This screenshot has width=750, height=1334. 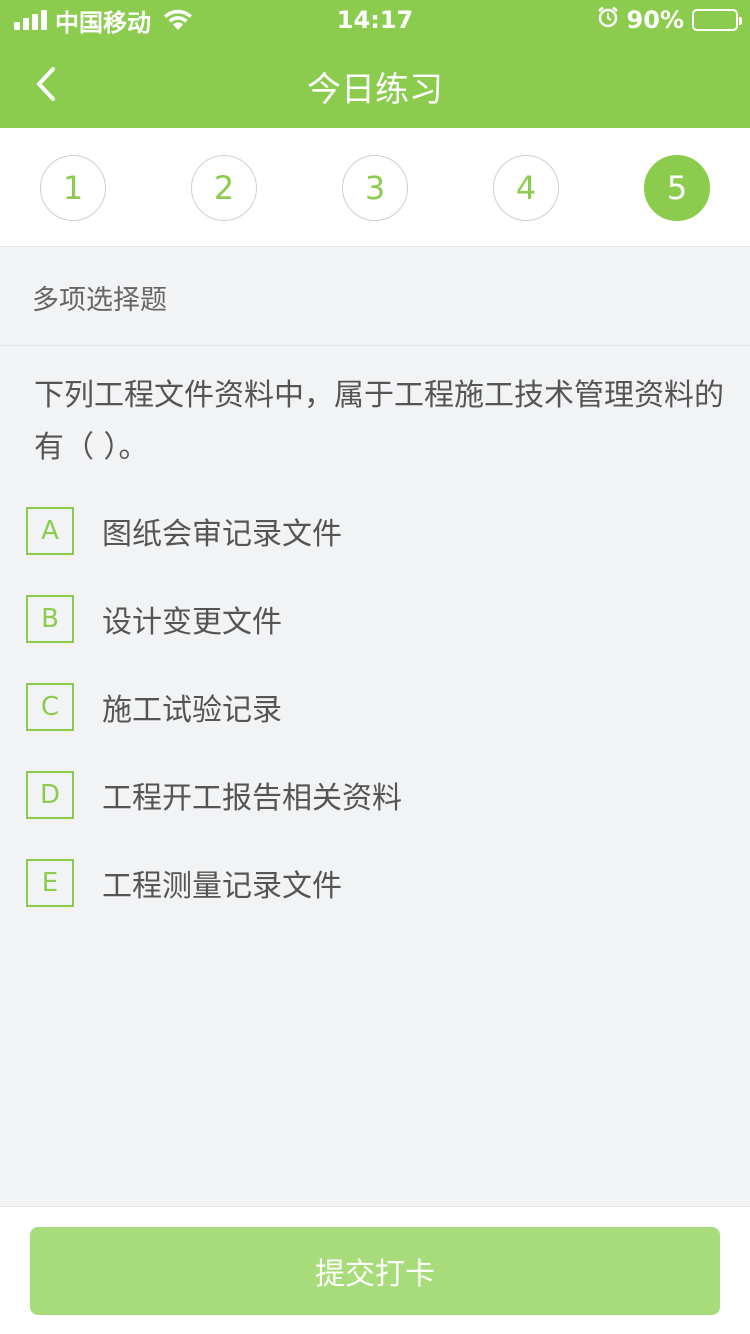 What do you see at coordinates (252, 798) in the screenshot?
I see `option-text: 工程开工报告相关资料` at bounding box center [252, 798].